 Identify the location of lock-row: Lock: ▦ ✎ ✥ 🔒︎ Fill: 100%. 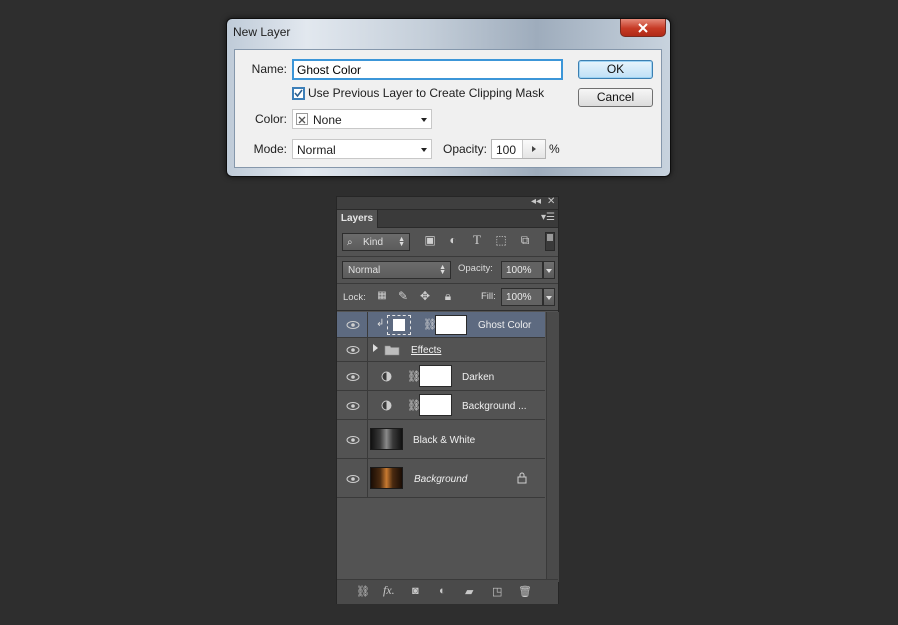
(447, 297).